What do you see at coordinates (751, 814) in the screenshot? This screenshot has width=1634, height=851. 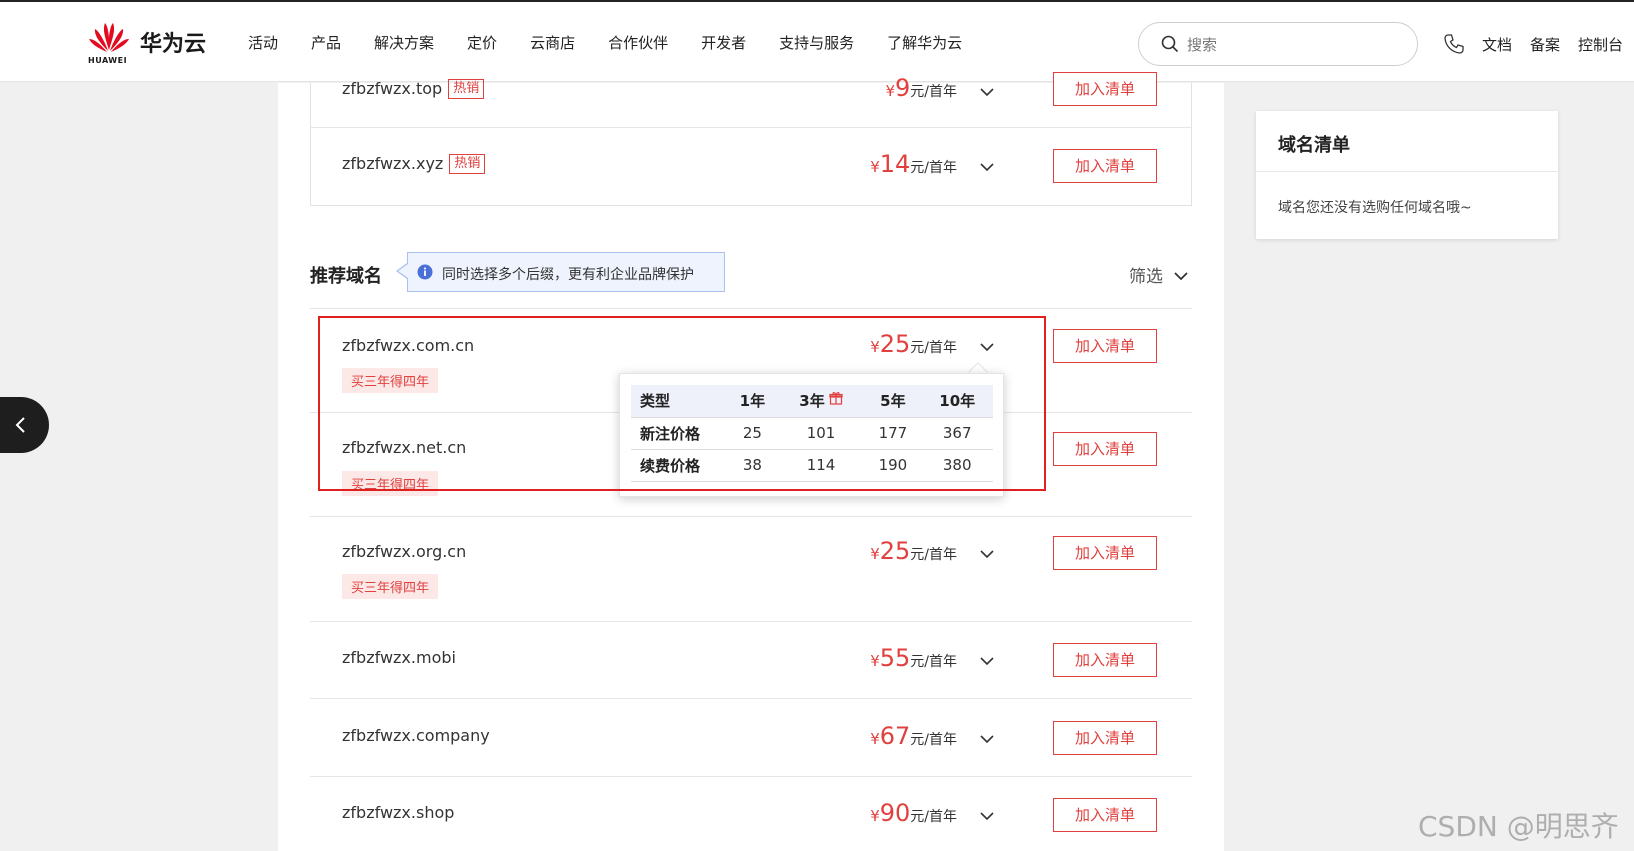 I see `domain-row: zfbzfwzx.shop ¥90元/首年 加入清单` at bounding box center [751, 814].